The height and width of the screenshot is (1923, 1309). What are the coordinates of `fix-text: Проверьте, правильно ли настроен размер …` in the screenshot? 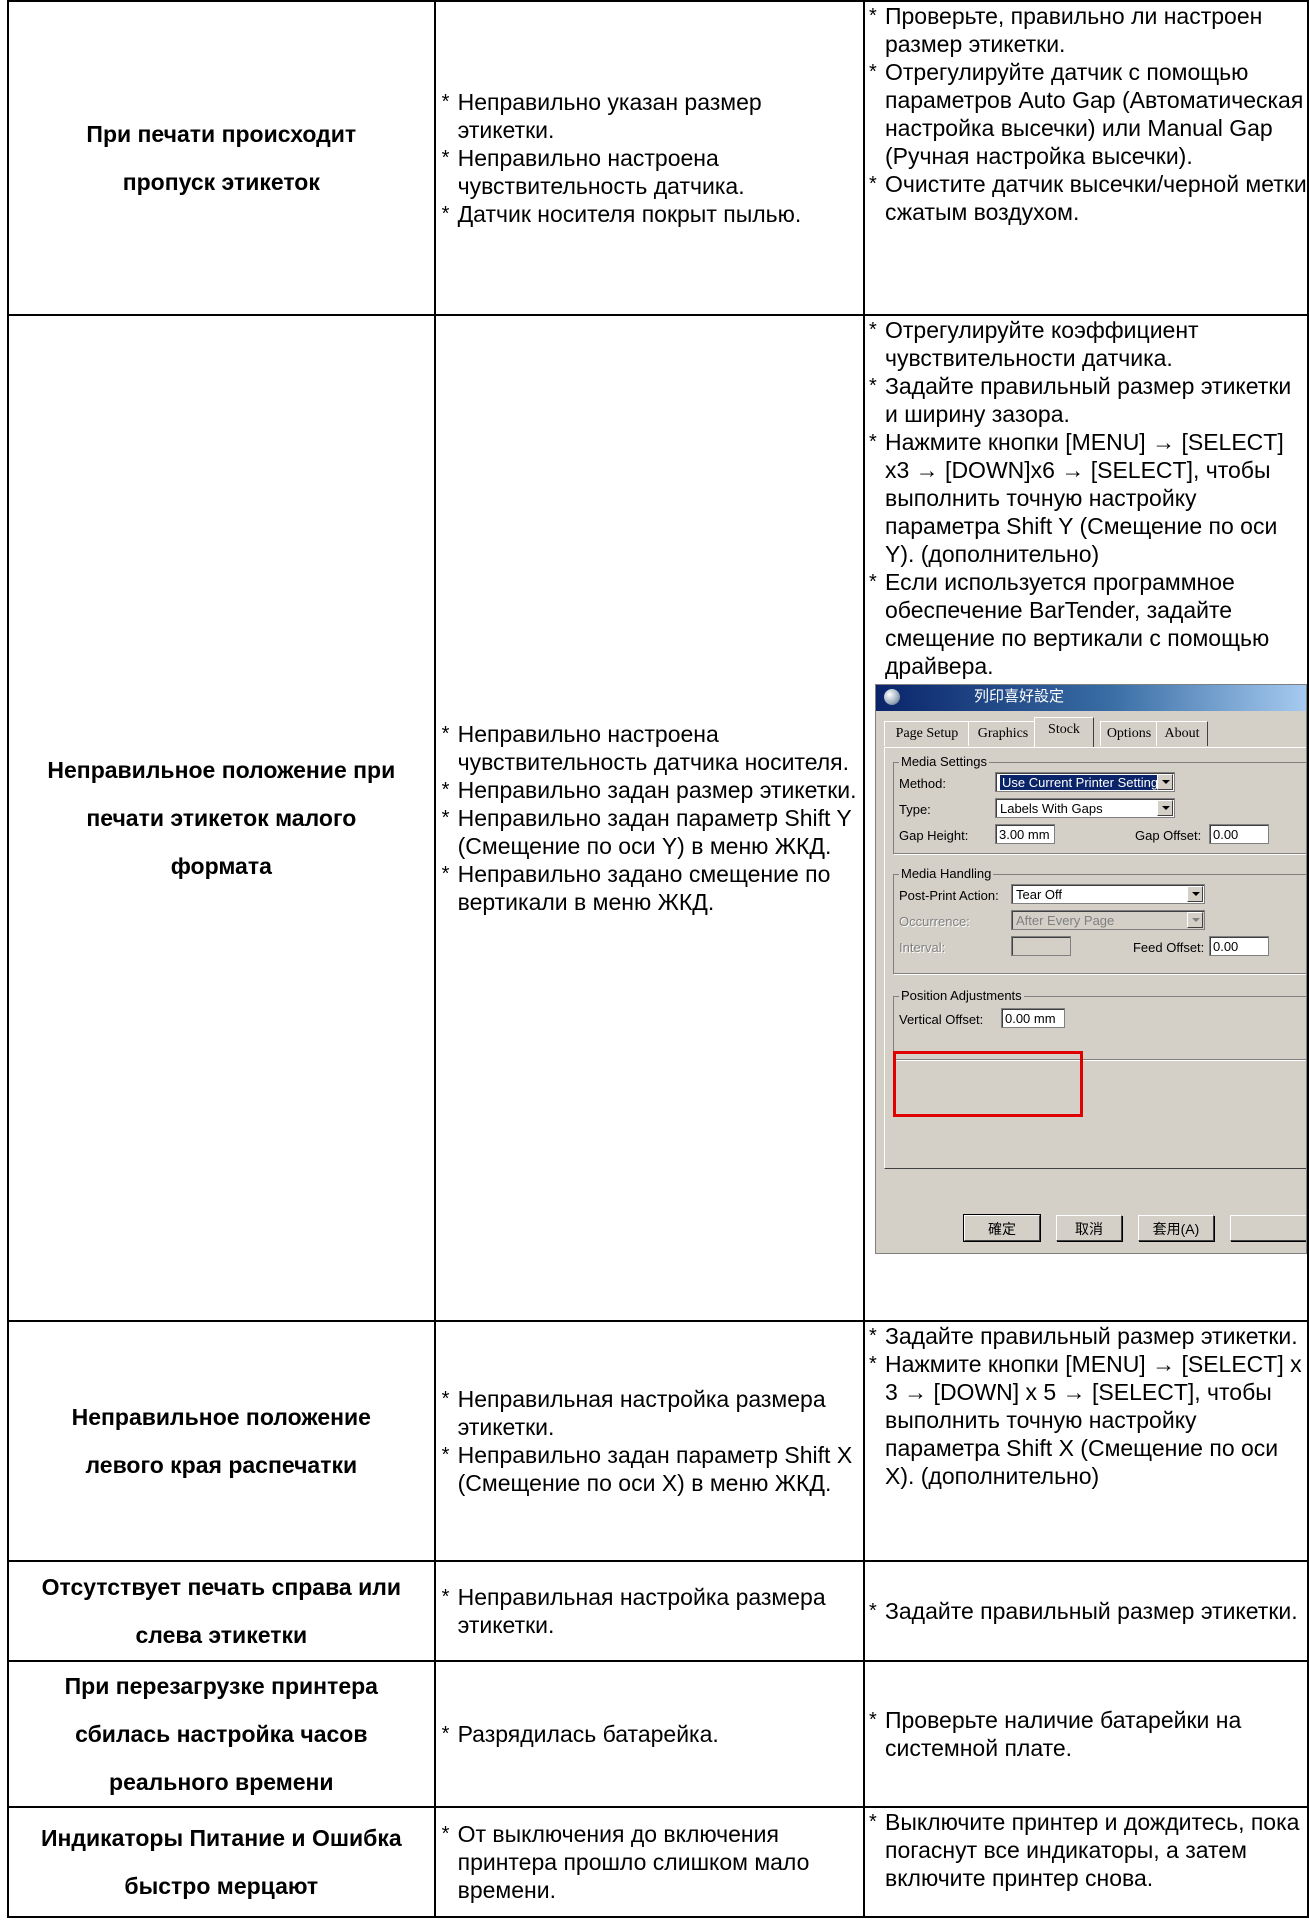 It's located at (1073, 30).